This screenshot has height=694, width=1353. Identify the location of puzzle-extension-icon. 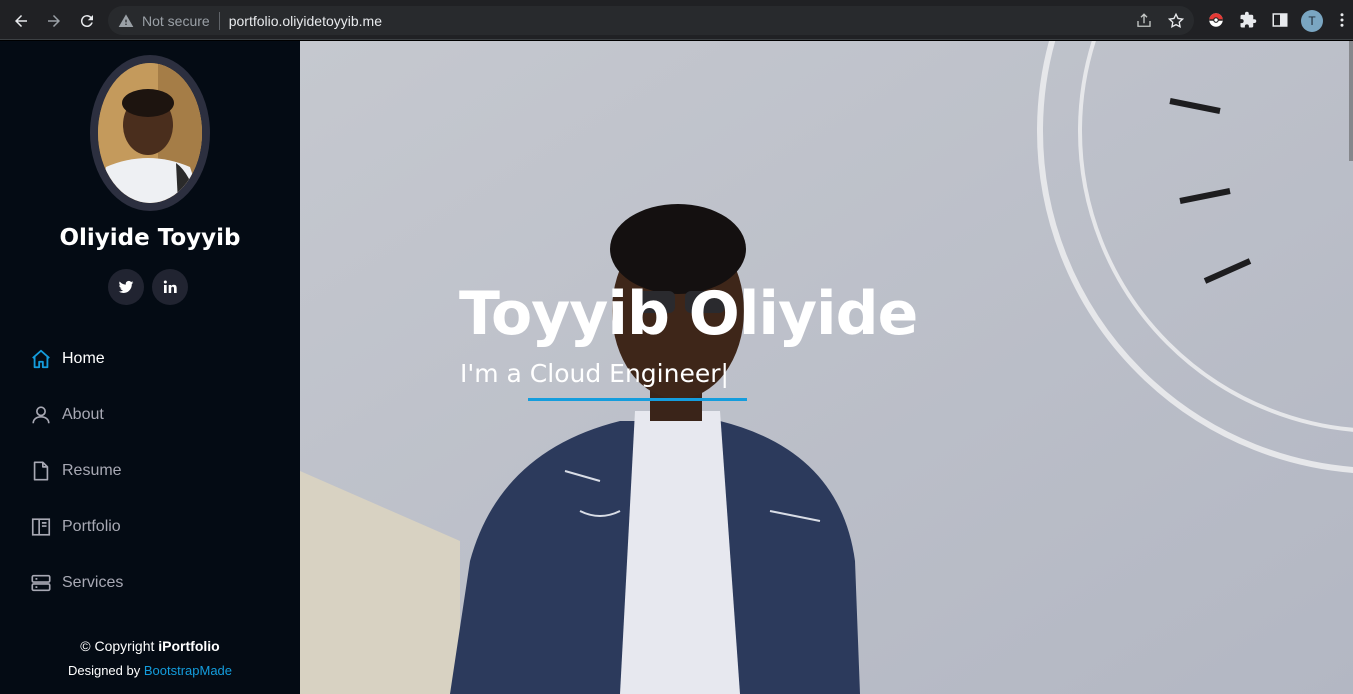
(1248, 20).